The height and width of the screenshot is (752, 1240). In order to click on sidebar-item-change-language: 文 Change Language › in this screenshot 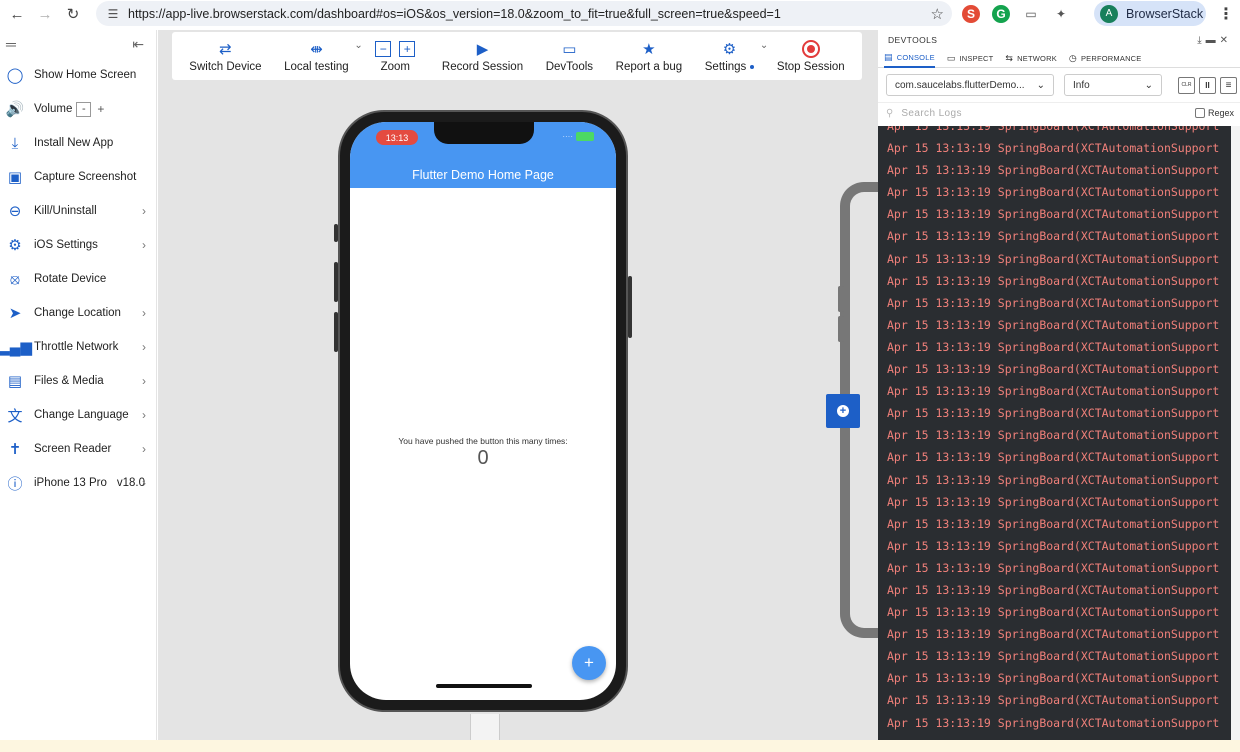, I will do `click(78, 415)`.